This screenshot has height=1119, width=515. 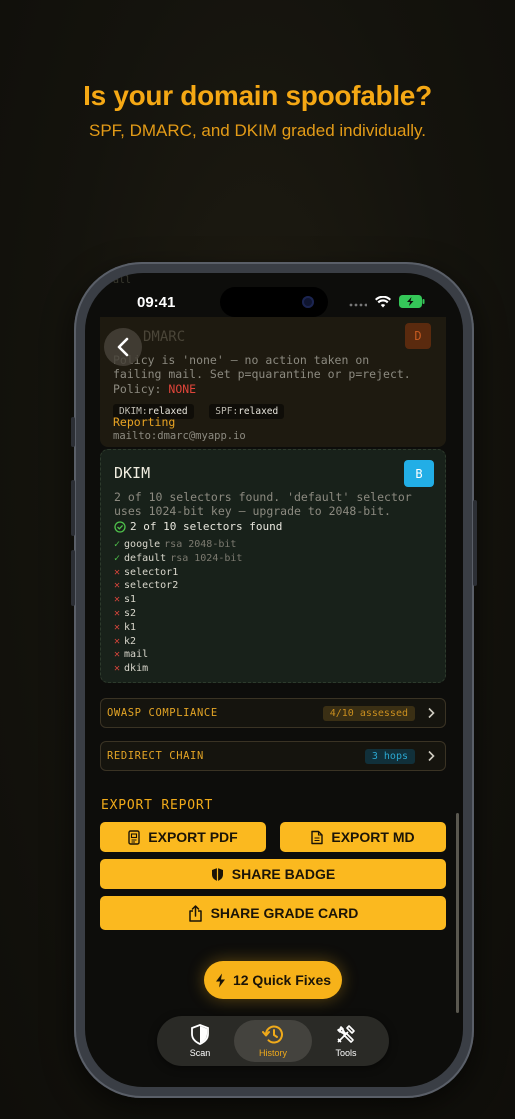 What do you see at coordinates (156, 302) in the screenshot?
I see `status-time: 09:41` at bounding box center [156, 302].